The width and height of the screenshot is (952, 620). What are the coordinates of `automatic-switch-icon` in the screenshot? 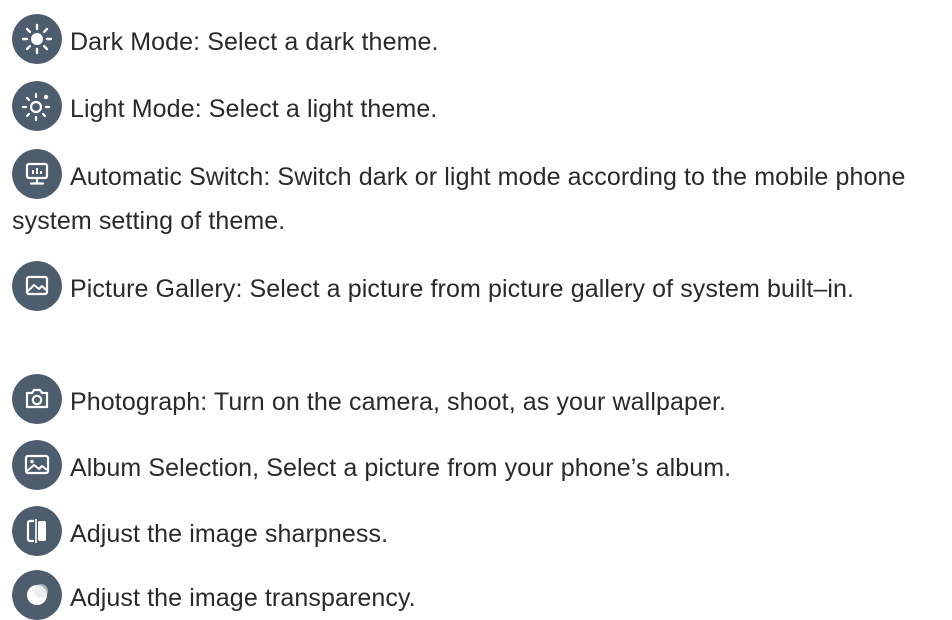 It's located at (37, 174).